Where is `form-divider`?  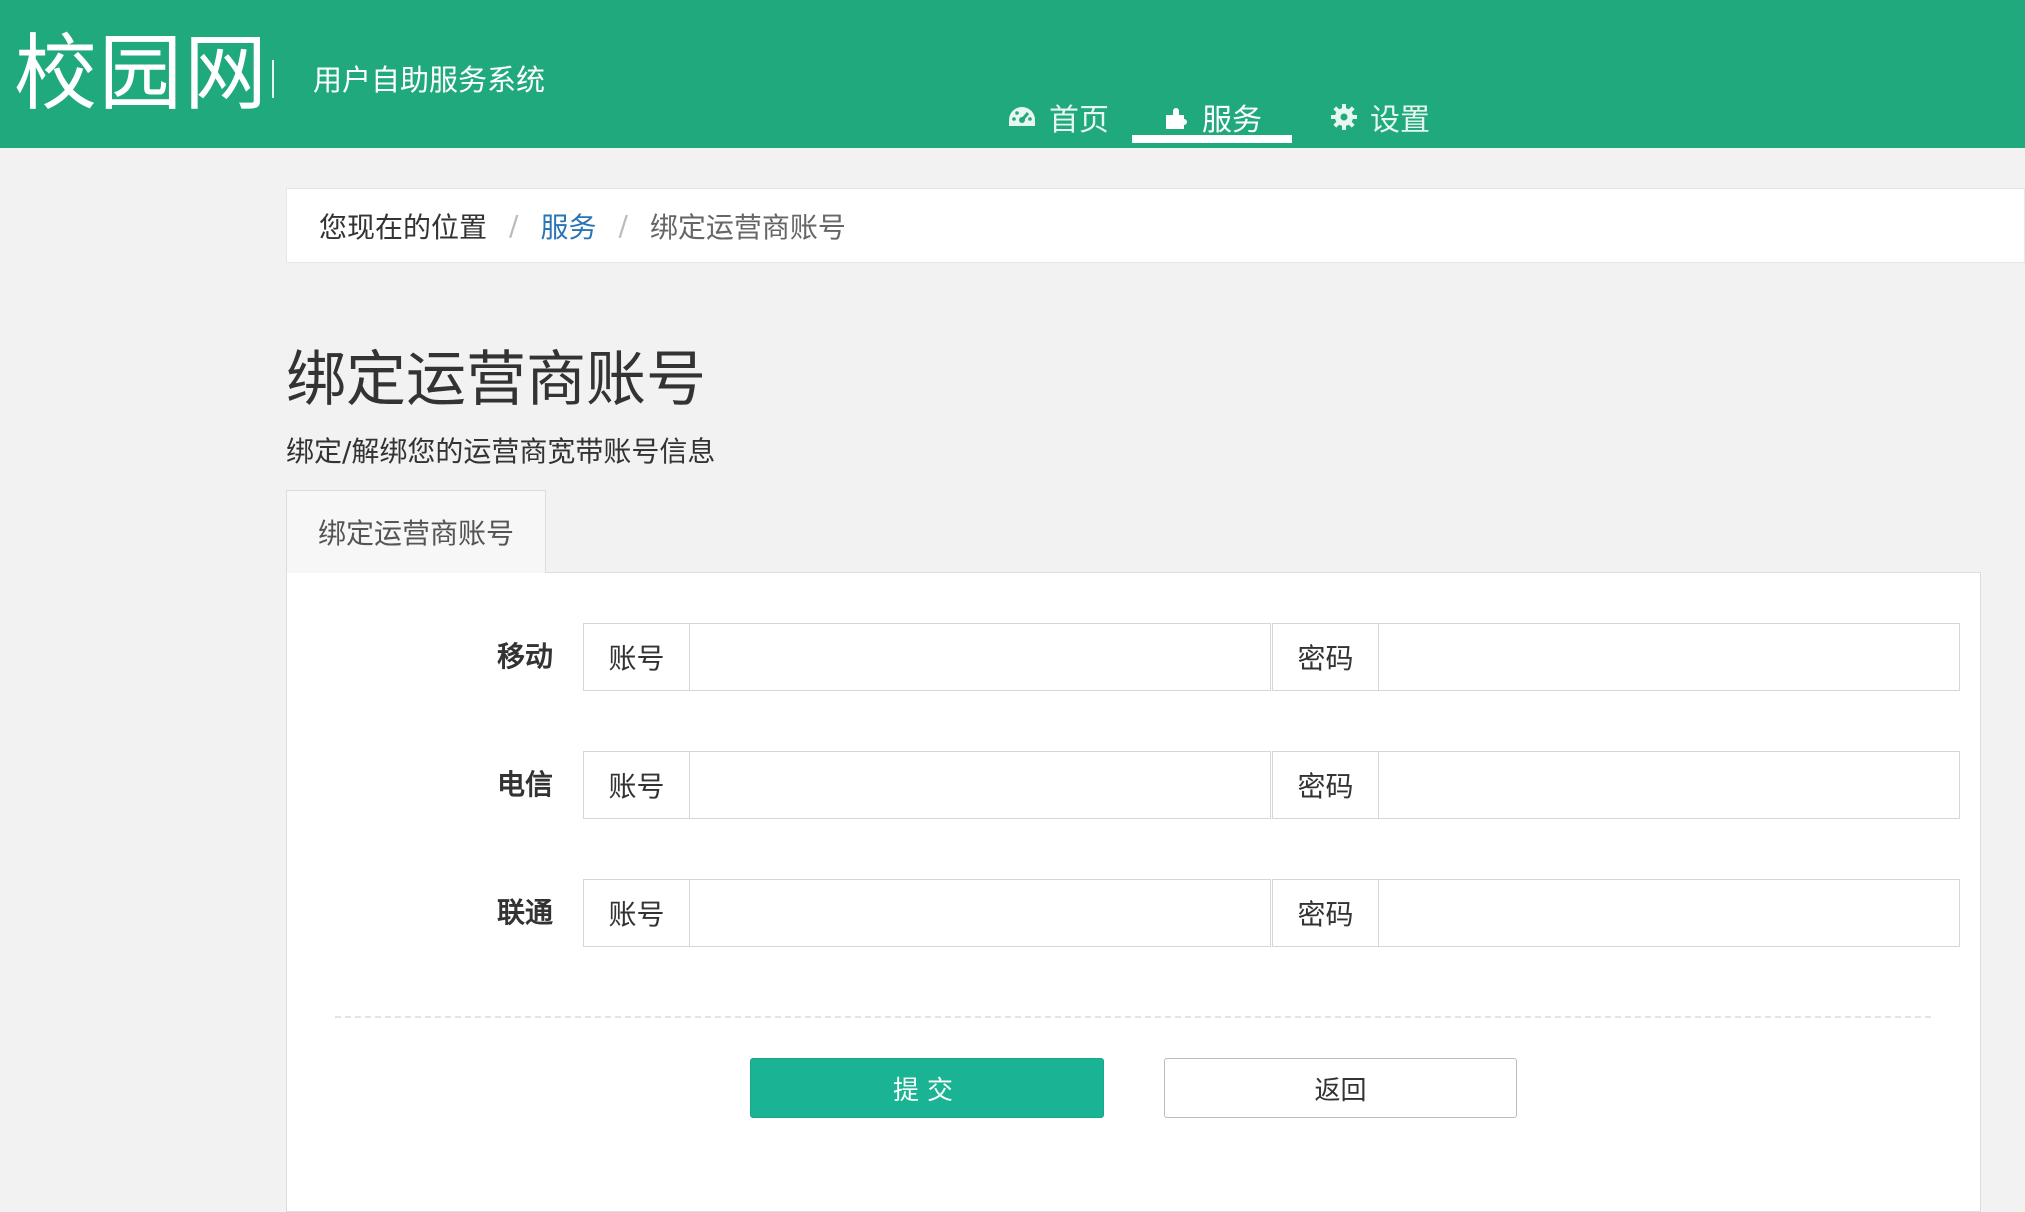
form-divider is located at coordinates (1133, 1017).